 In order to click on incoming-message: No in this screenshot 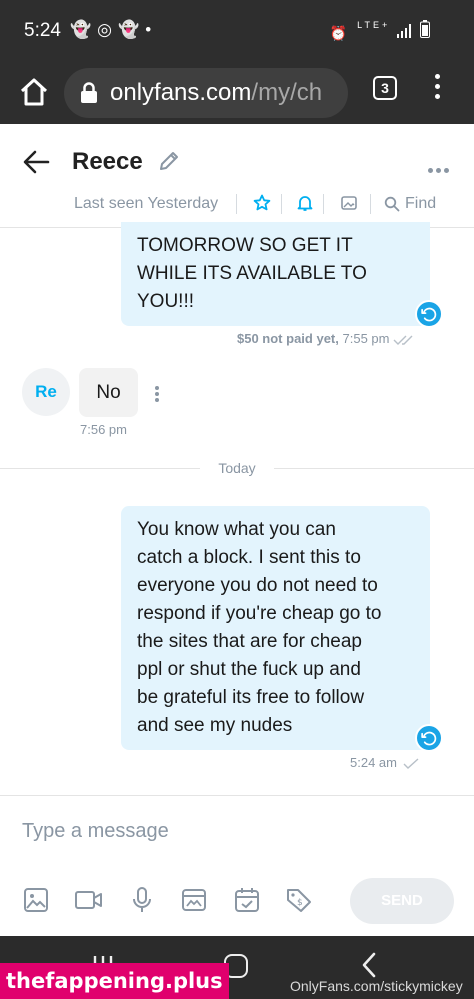, I will do `click(108, 392)`.